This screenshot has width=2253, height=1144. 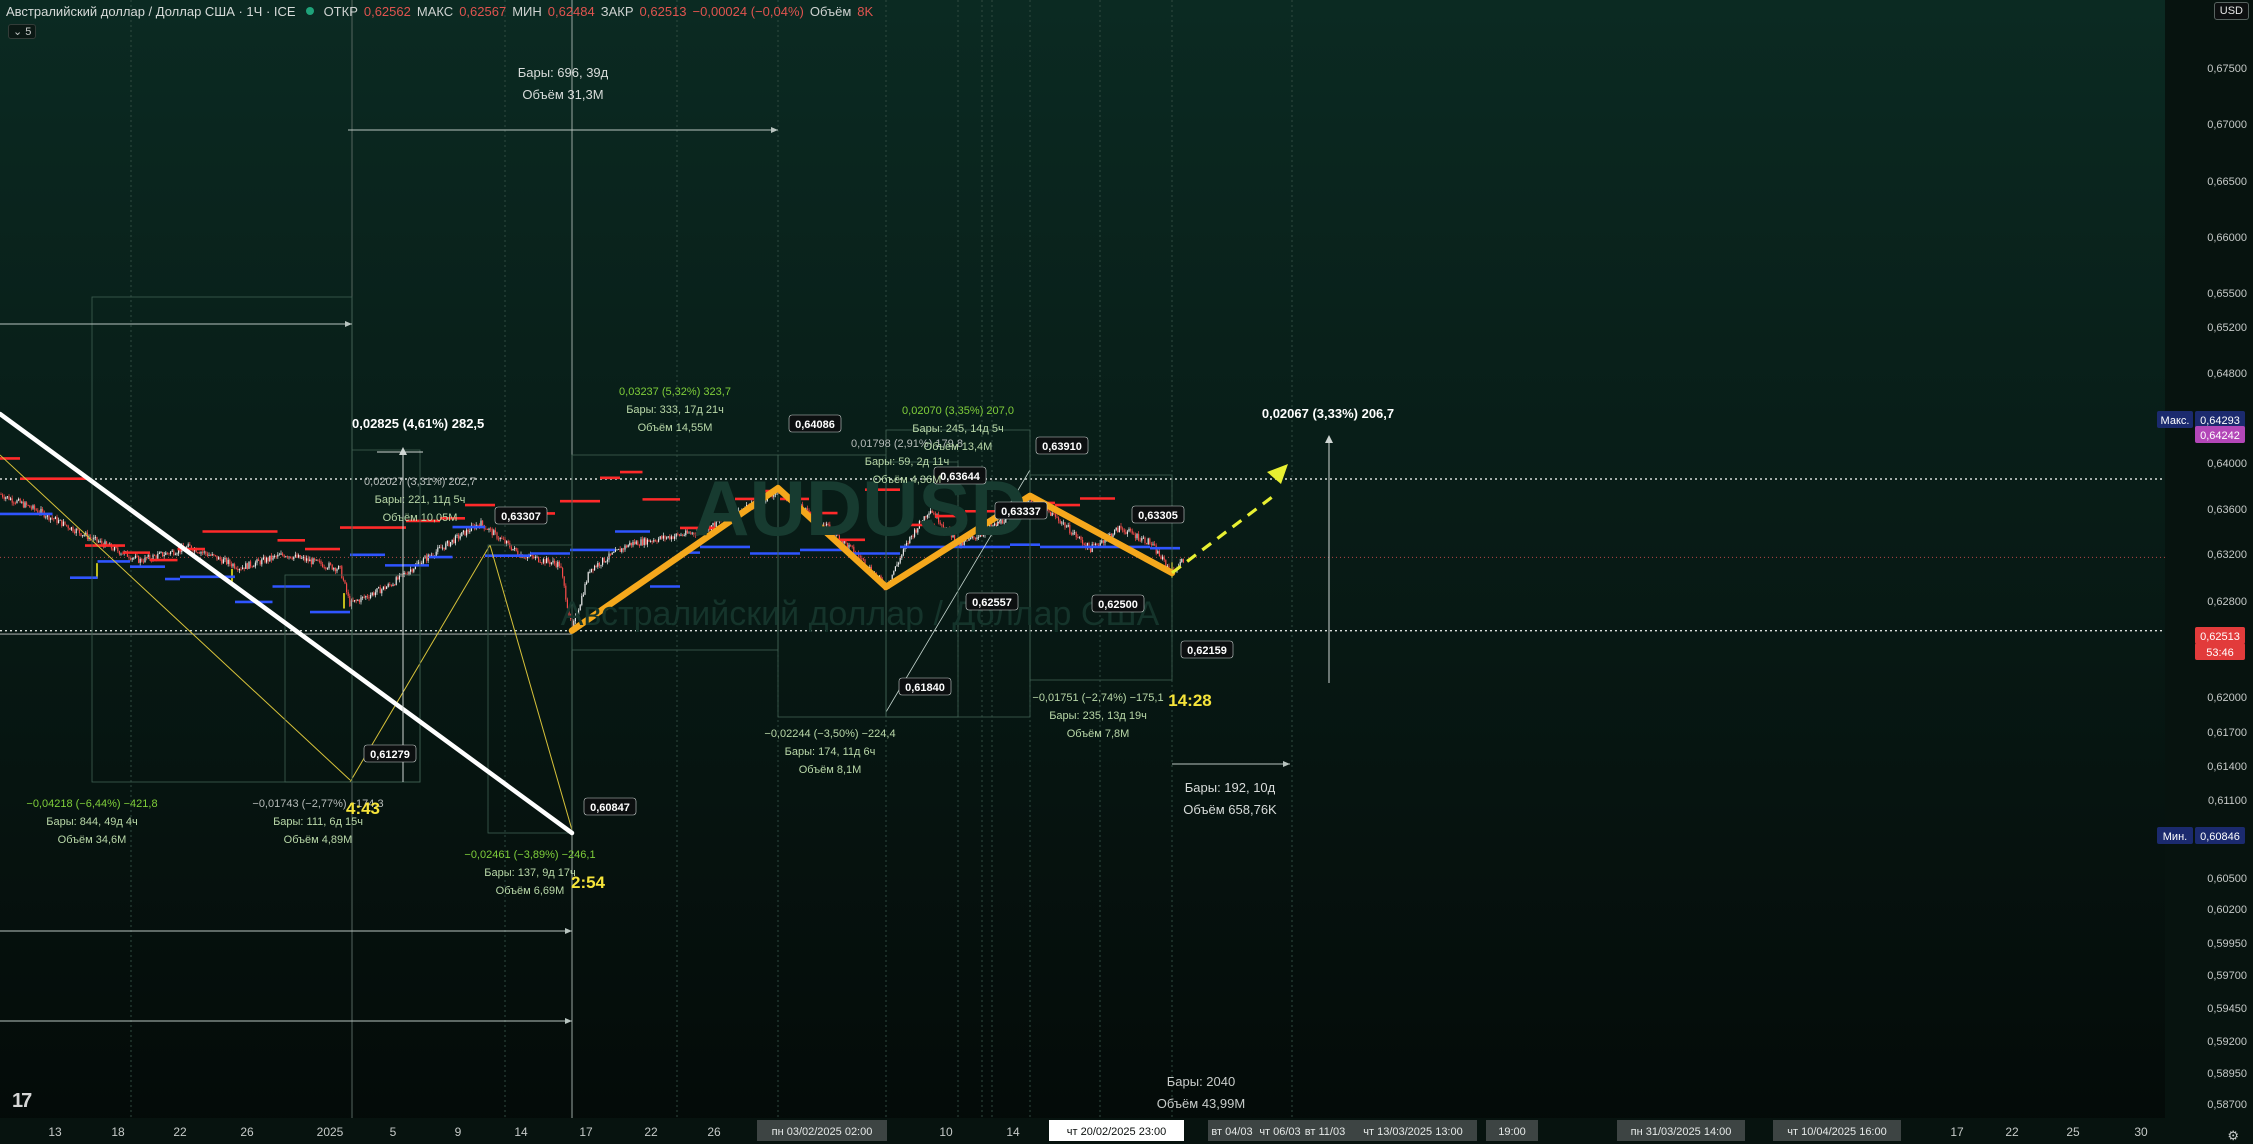 What do you see at coordinates (2141, 1132) in the screenshot?
I see `time-axis-label: 30` at bounding box center [2141, 1132].